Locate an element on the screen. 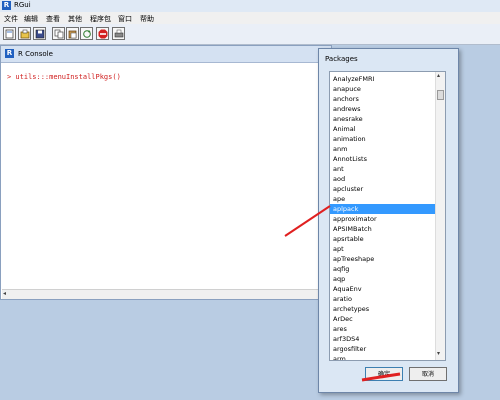  annotation-line is located at coordinates (307, 221).